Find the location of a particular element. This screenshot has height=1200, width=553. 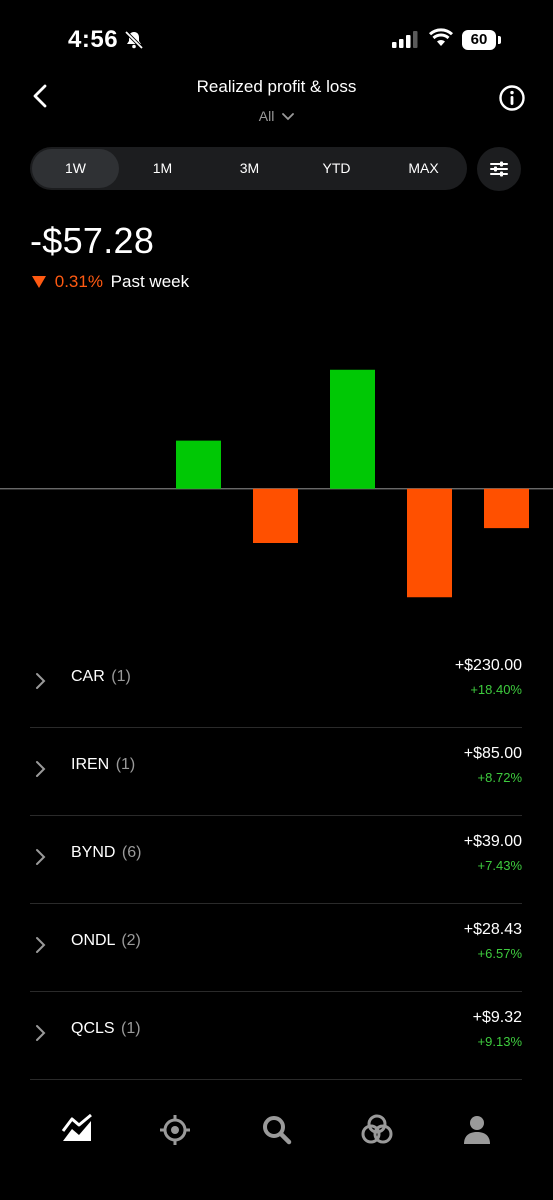

wifi-icon is located at coordinates (441, 37).